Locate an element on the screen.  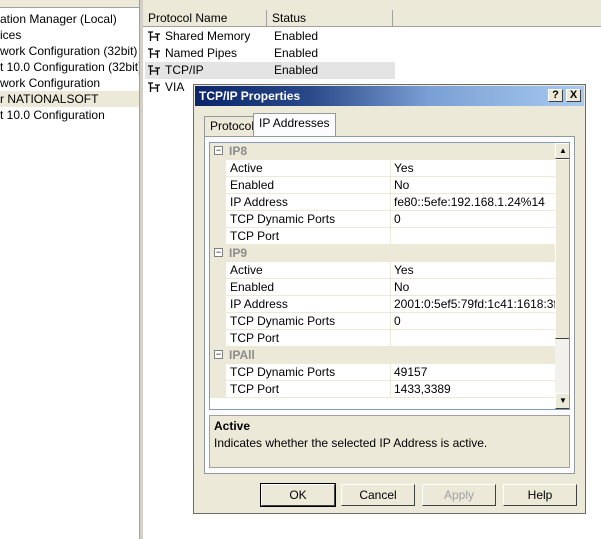
property-category: − IP9 is located at coordinates (382, 253).